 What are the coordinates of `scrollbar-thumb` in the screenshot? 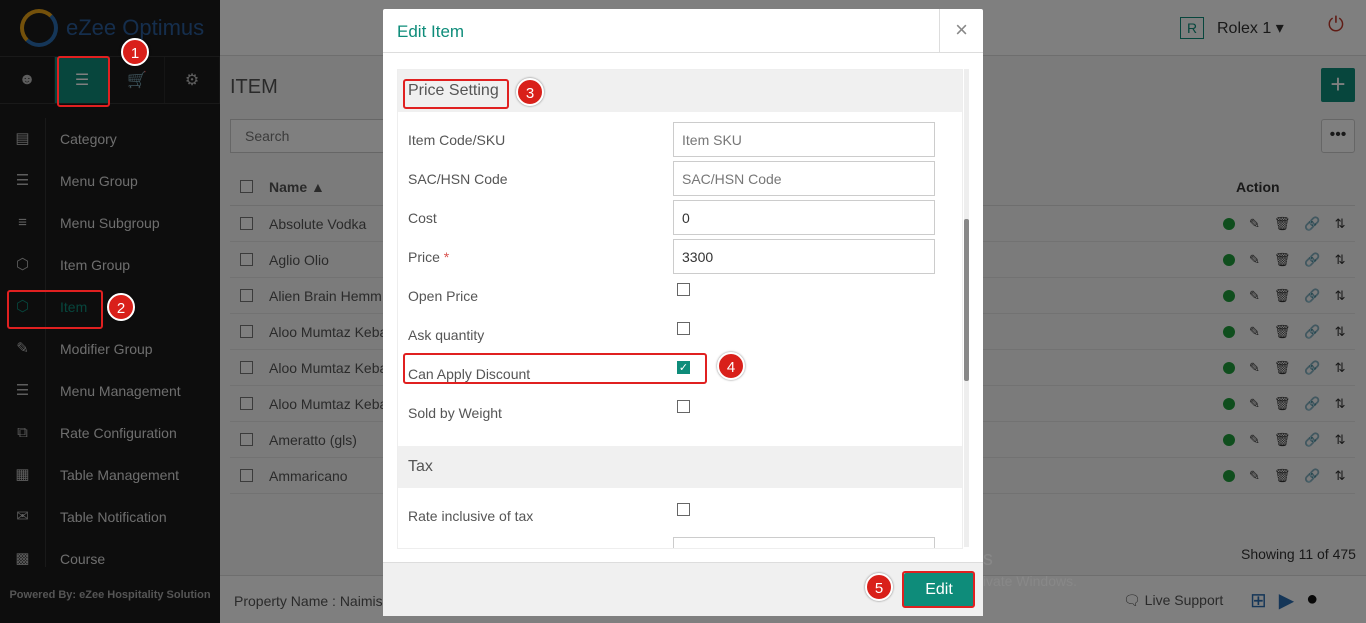 It's located at (966, 300).